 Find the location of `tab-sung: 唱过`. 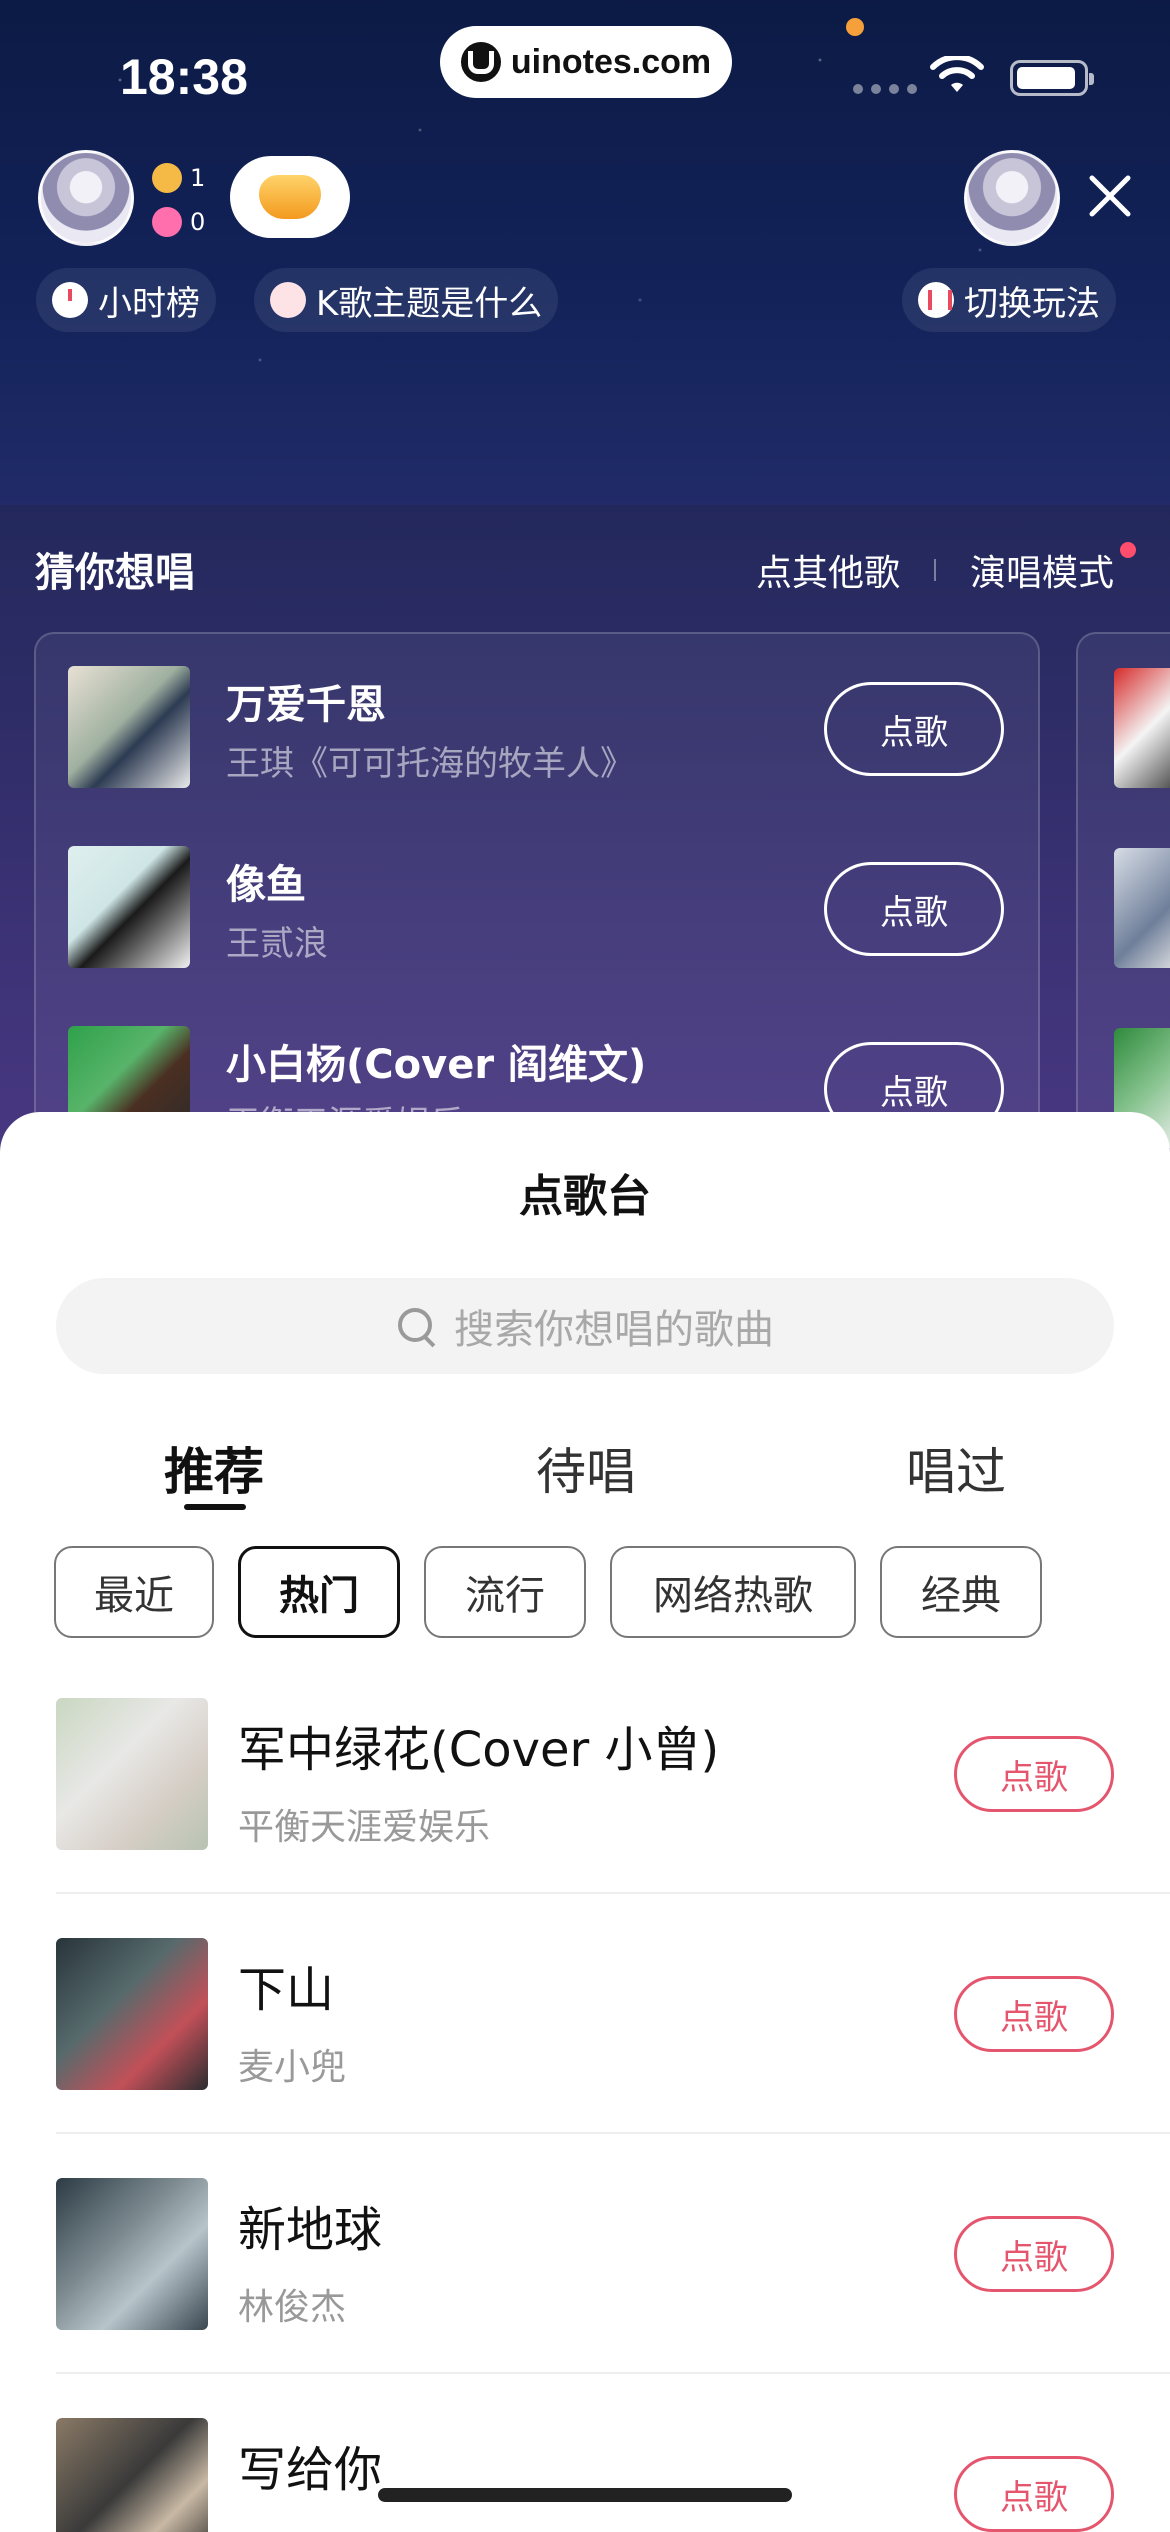

tab-sung: 唱过 is located at coordinates (956, 1468).